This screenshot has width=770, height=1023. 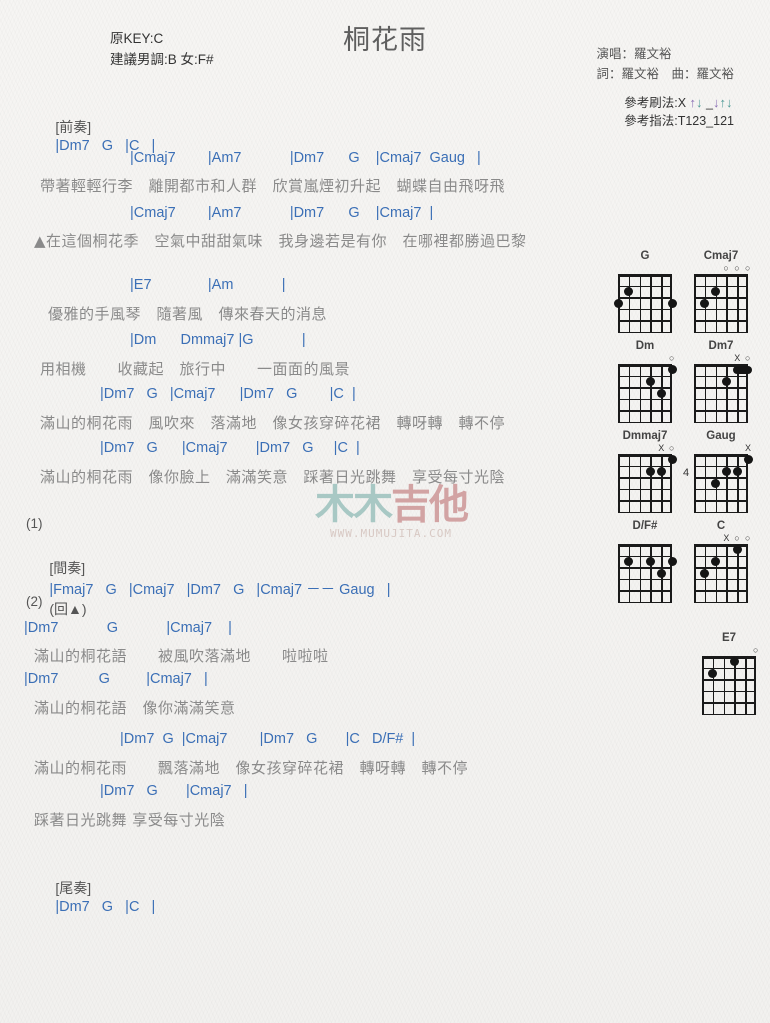 What do you see at coordinates (645, 346) in the screenshot?
I see `chord-diagram-name: Dm` at bounding box center [645, 346].